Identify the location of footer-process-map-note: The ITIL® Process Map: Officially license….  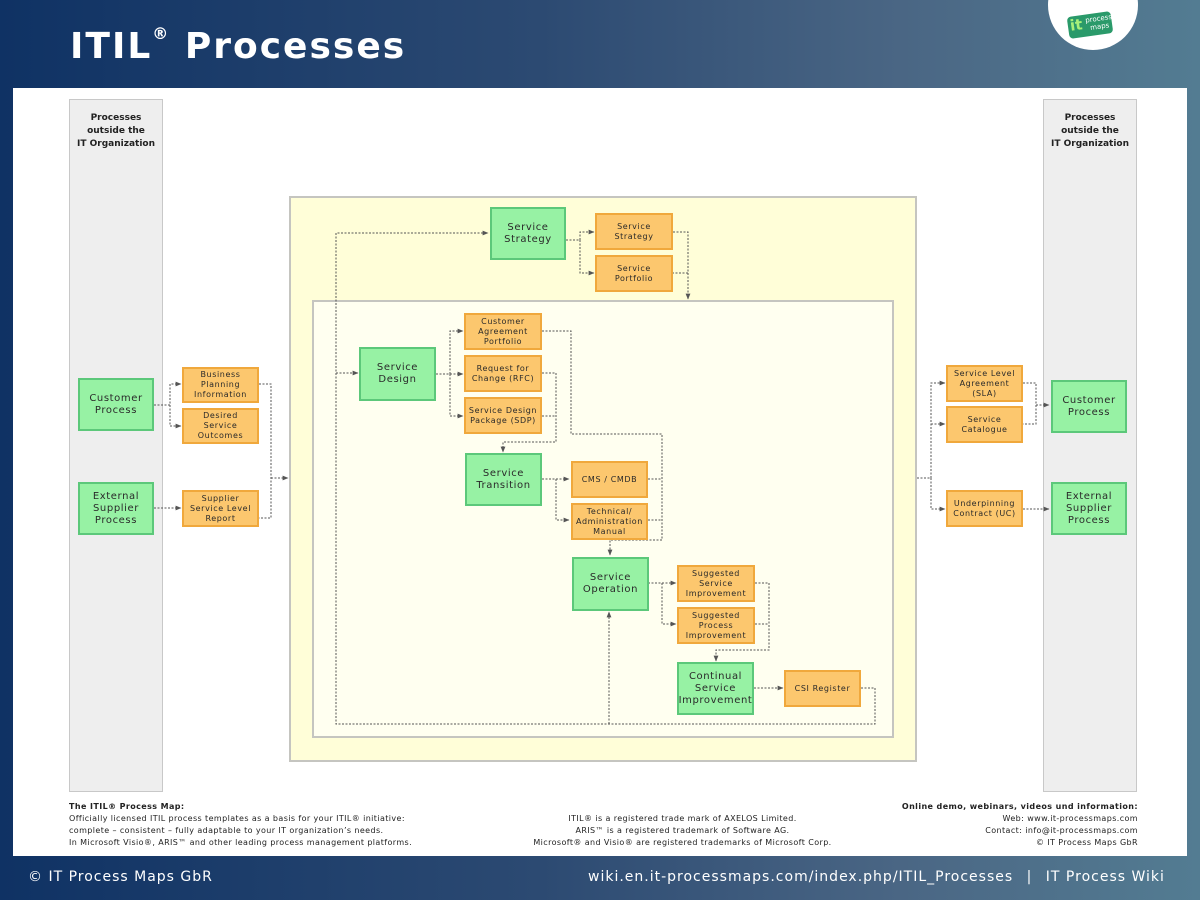
(240, 825).